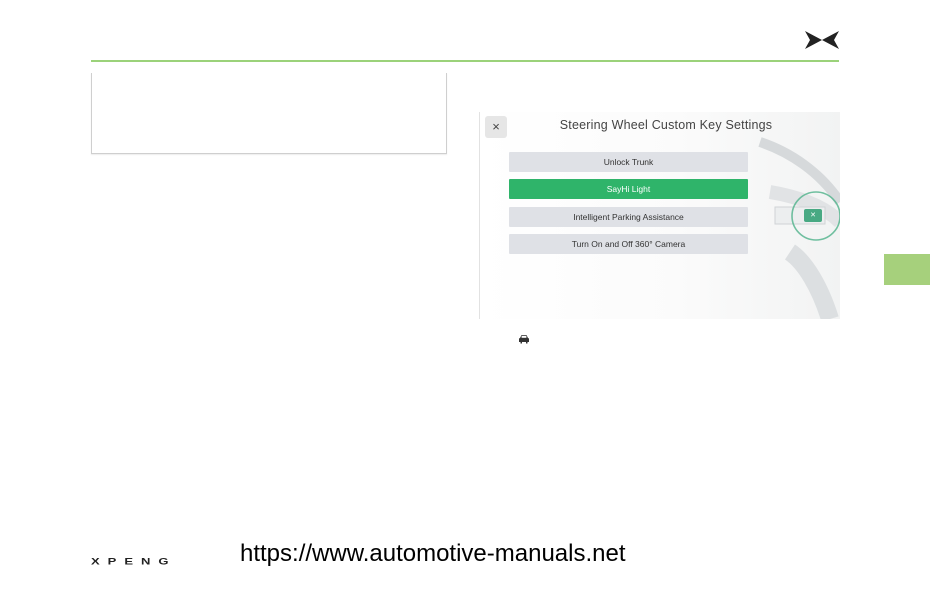 Image resolution: width=930 pixels, height=600 pixels. I want to click on option-sayhi-light: SayHi Light, so click(628, 189).